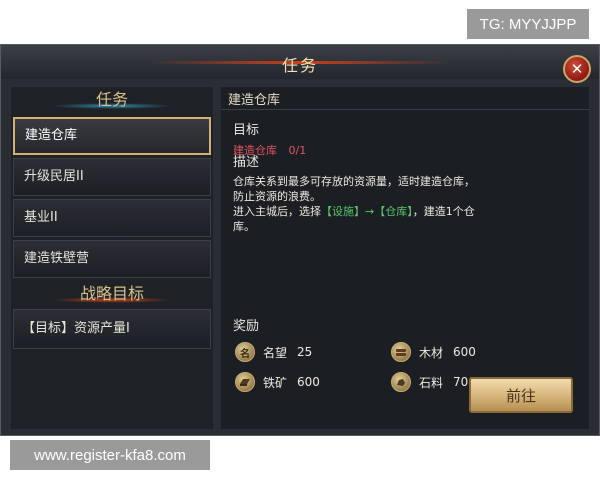  Describe the element at coordinates (277, 211) in the screenshot. I see `description-line-3a: 进入主城后，选择` at that location.